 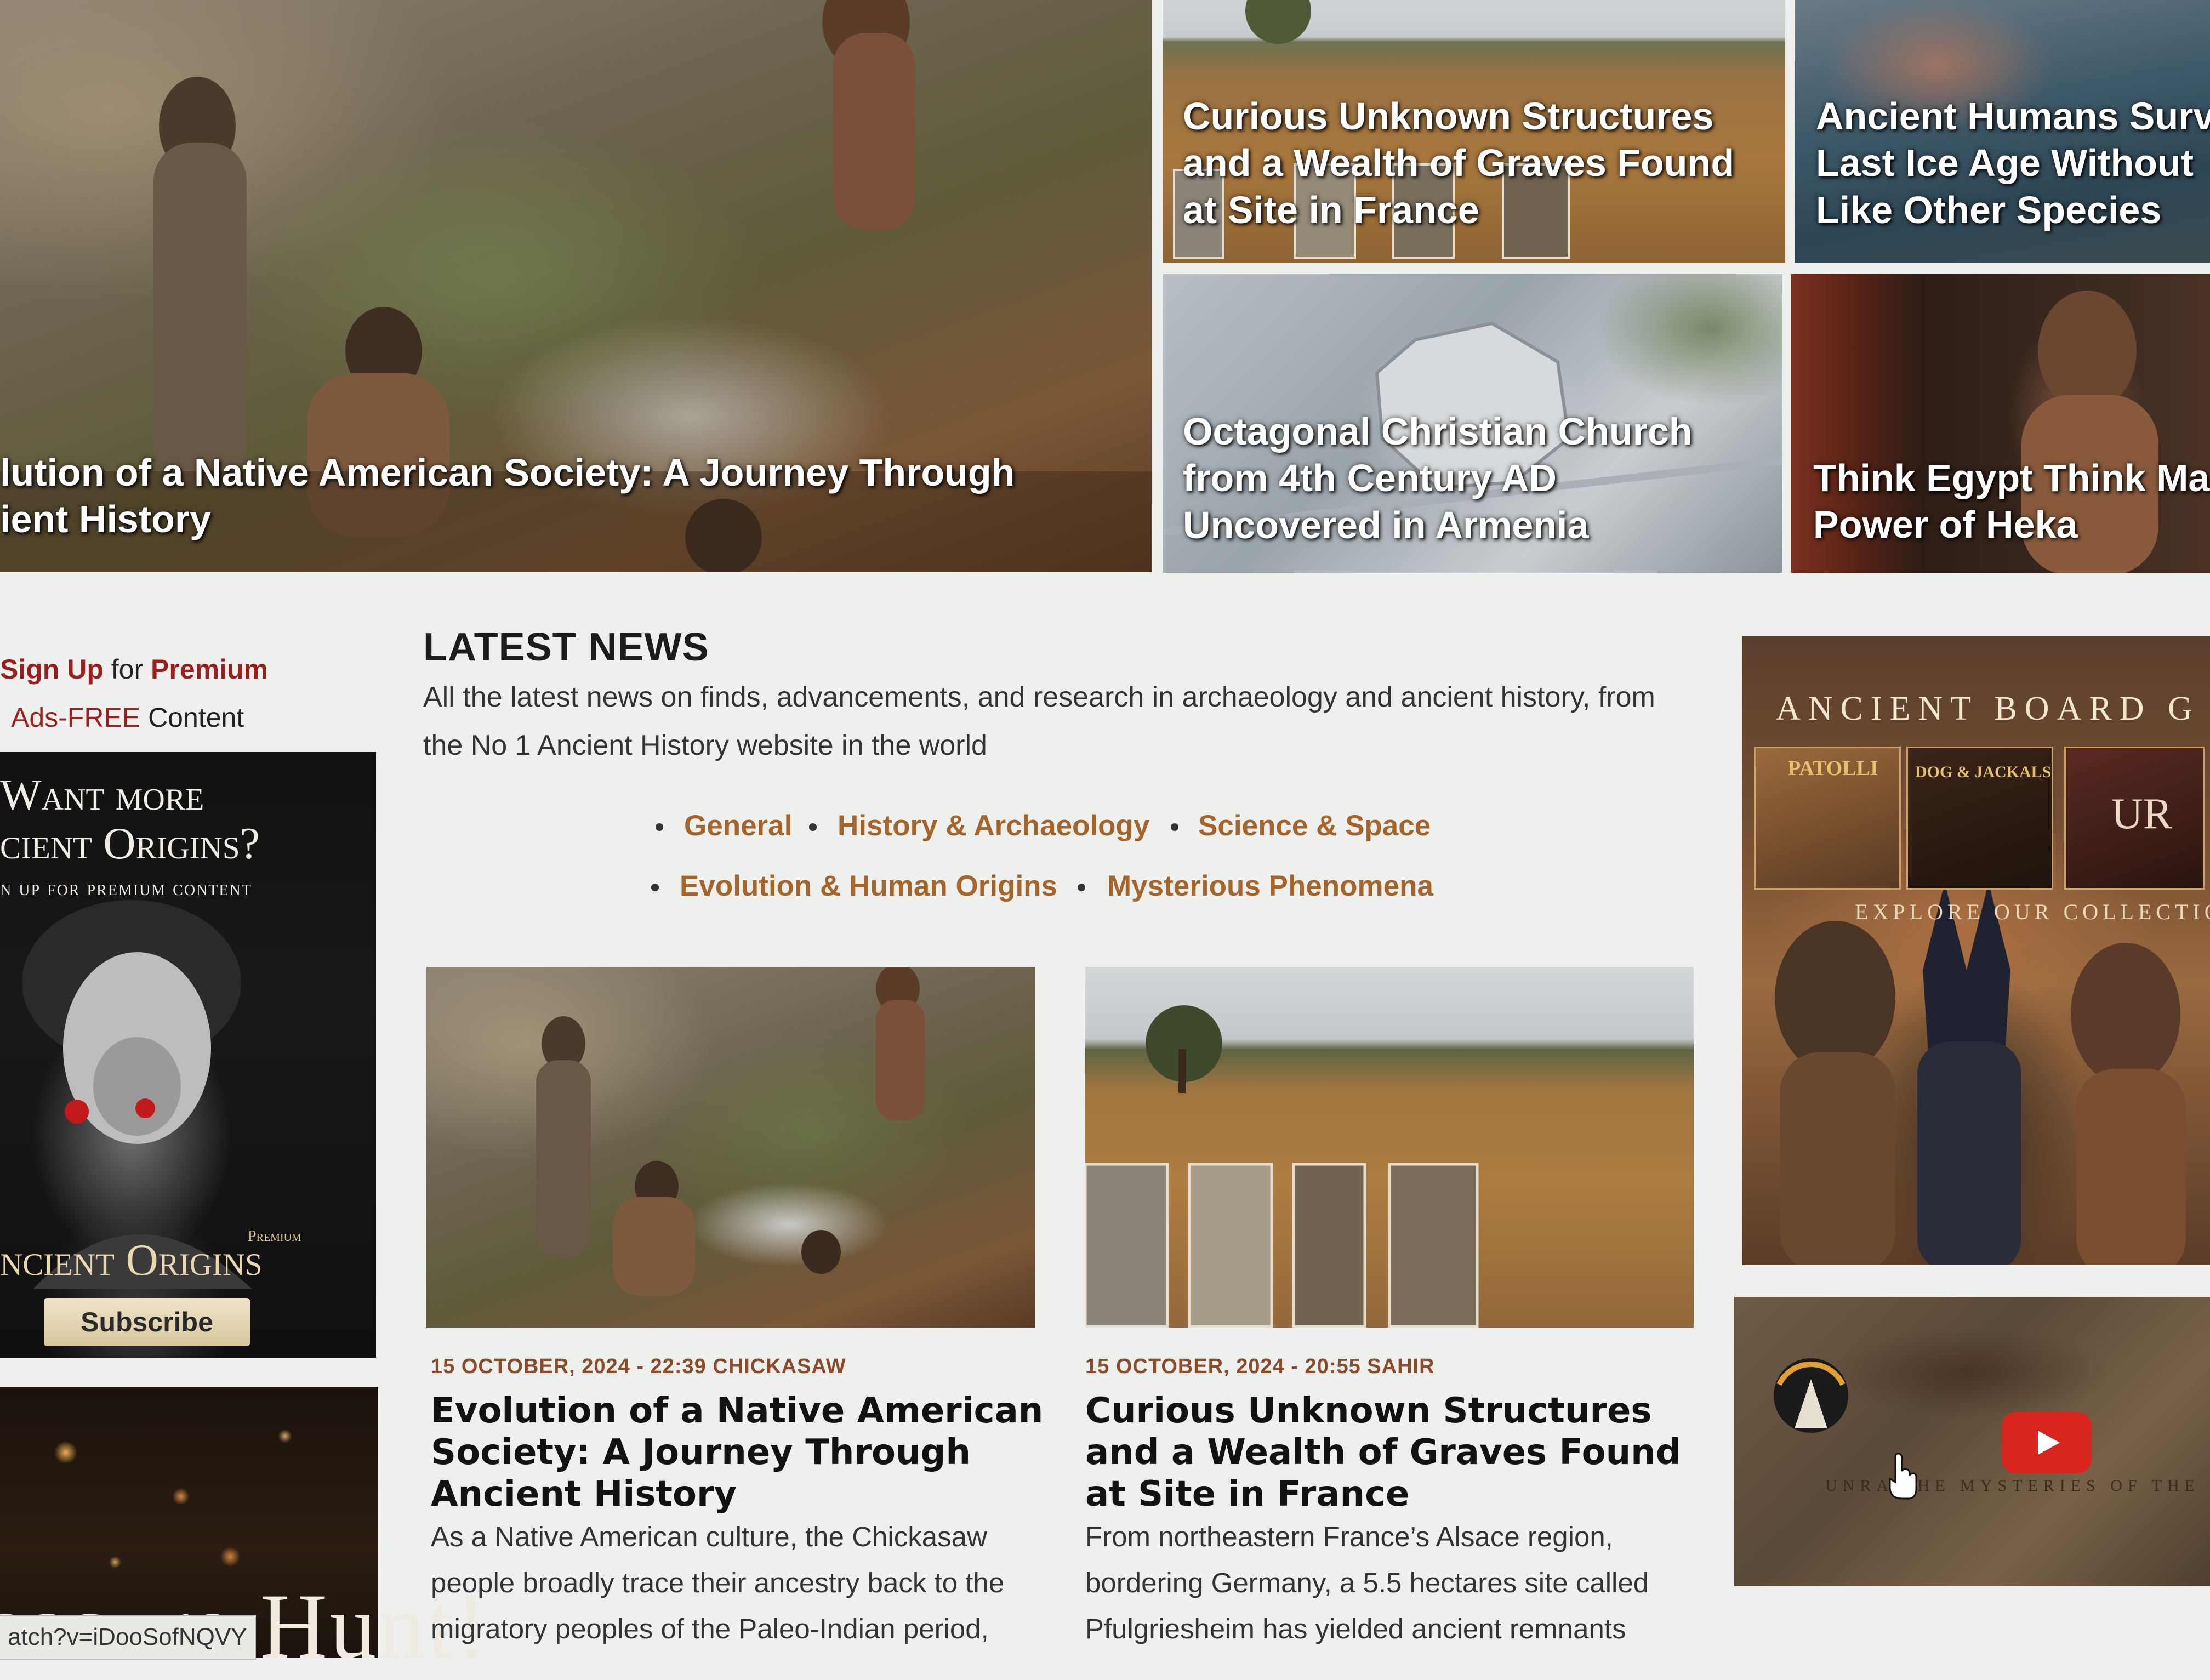 I want to click on featured-tile-egypt-heka: Think Egypt Think Ma Power of Heka, so click(x=2000, y=423).